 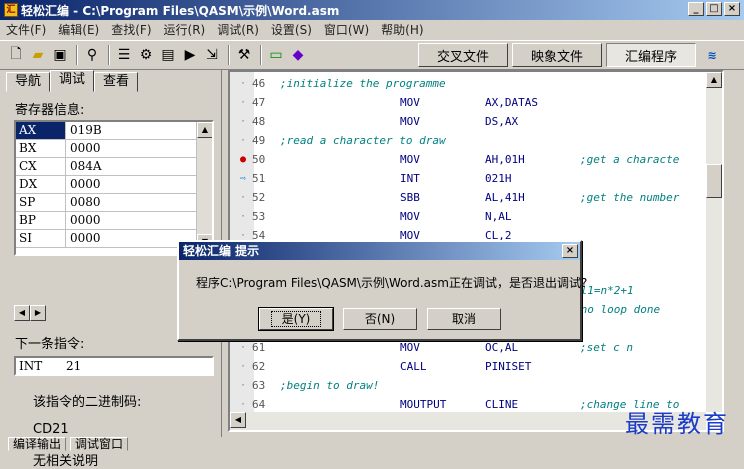 What do you see at coordinates (114, 167) in the screenshot?
I see `register-row: CX 084A` at bounding box center [114, 167].